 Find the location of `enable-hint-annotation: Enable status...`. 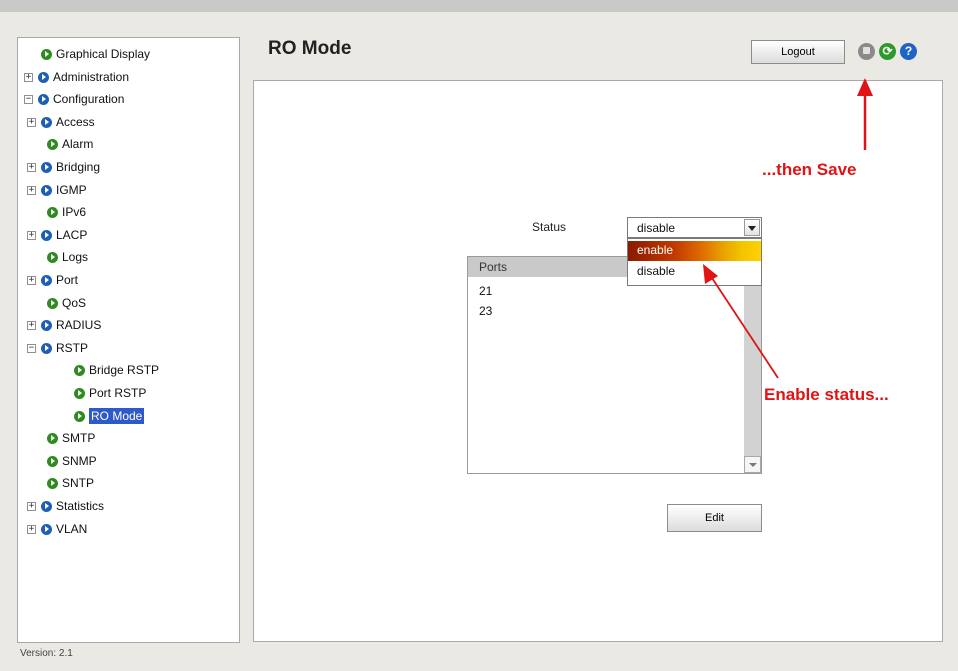

enable-hint-annotation: Enable status... is located at coordinates (826, 394).